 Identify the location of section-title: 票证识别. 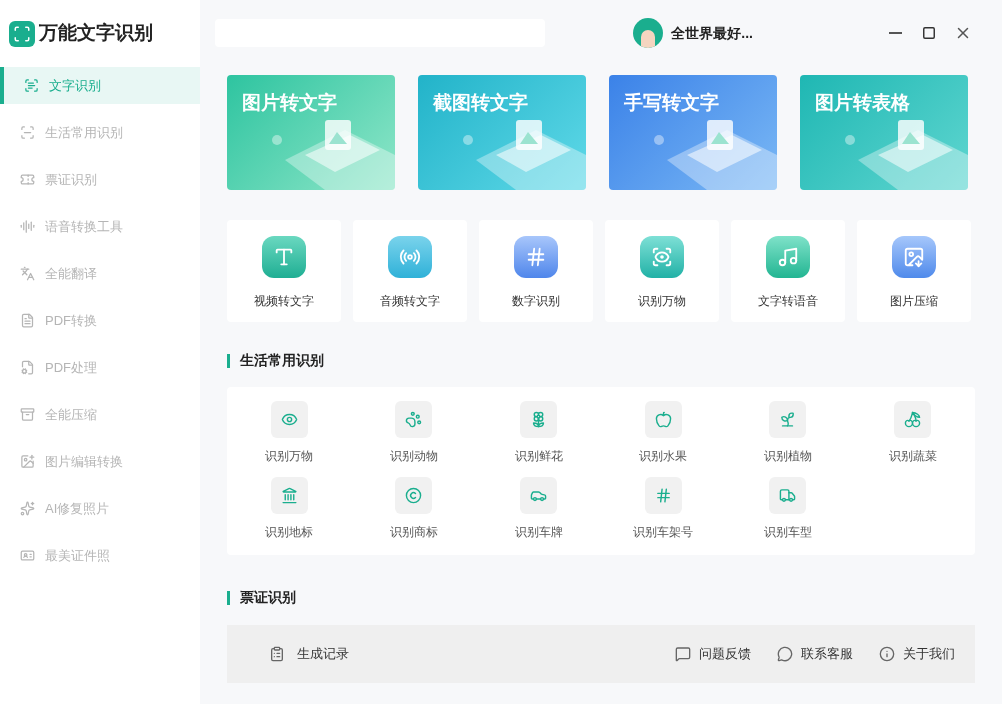
(268, 597).